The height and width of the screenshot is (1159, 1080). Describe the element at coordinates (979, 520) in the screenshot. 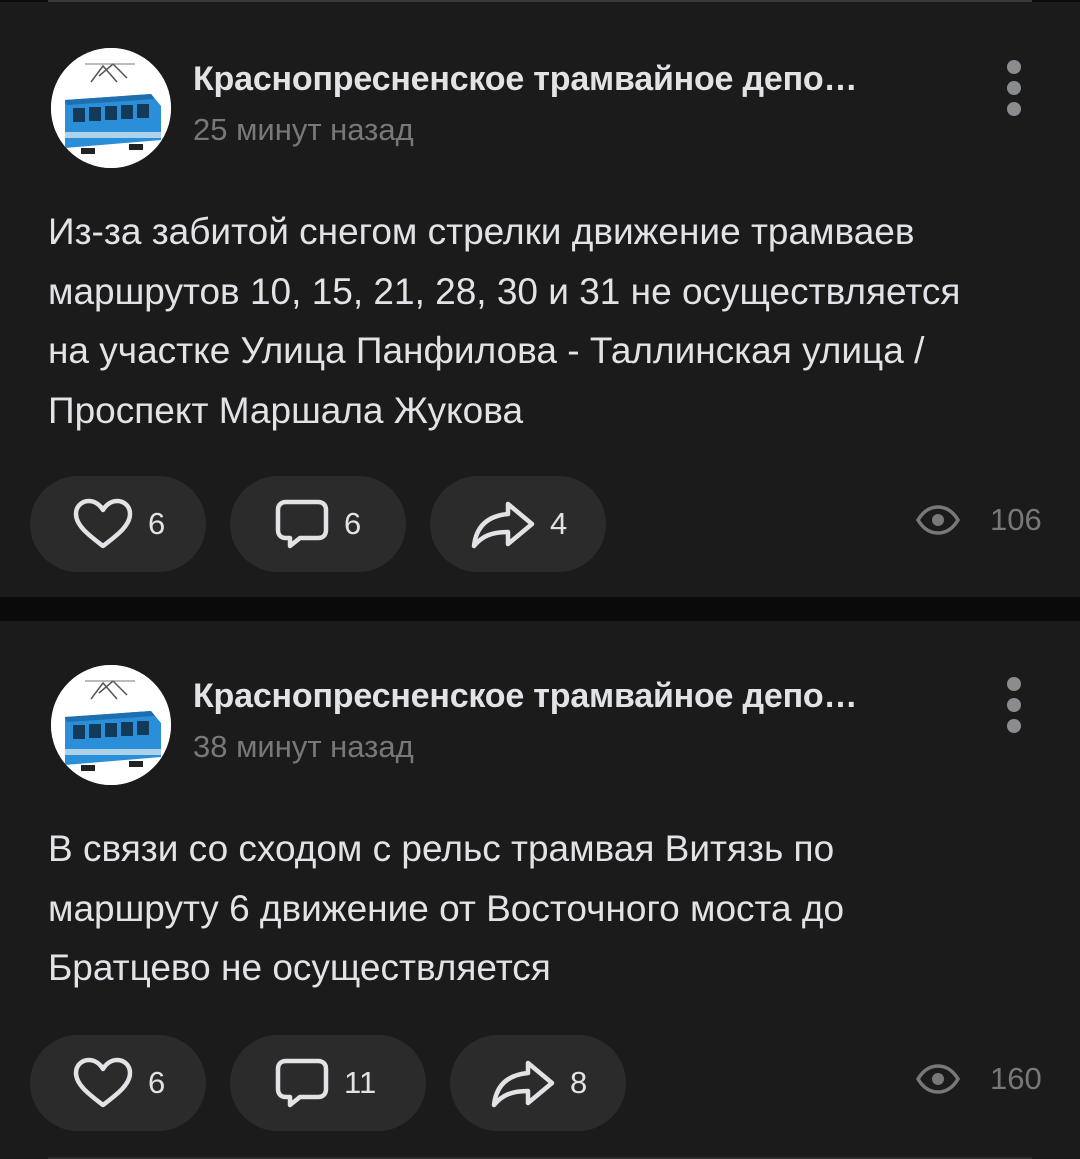

I see `views: 106` at that location.